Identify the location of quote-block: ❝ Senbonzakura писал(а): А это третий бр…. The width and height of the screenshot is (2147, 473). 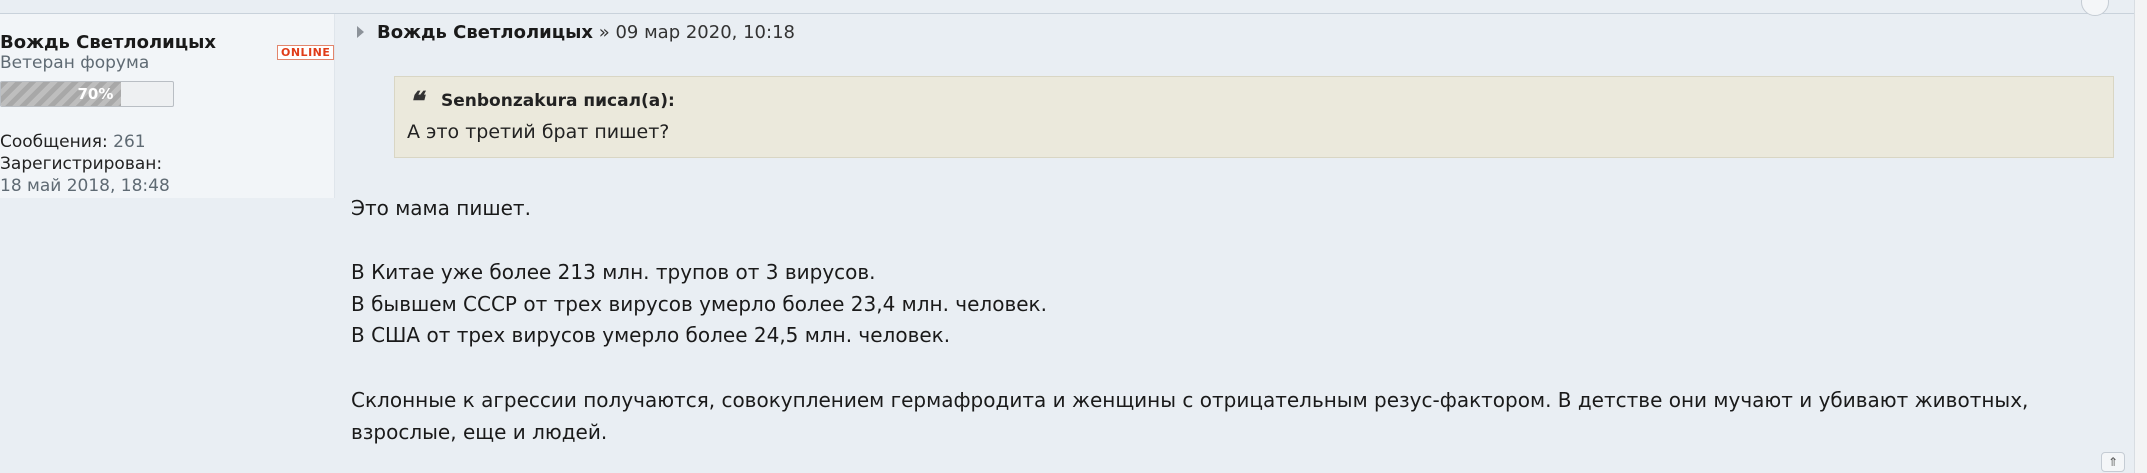
(1254, 117).